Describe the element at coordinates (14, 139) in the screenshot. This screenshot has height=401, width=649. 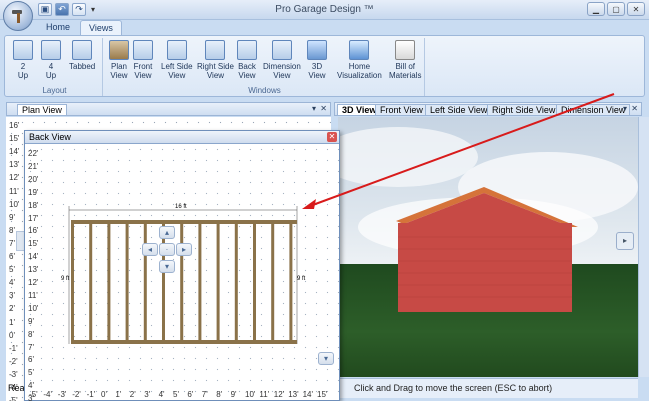
I see `plan-ruler-tick: 15'` at that location.